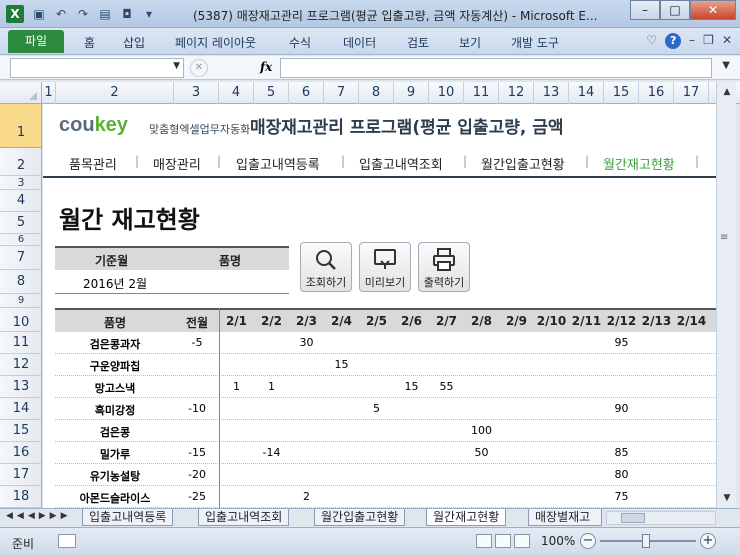 This screenshot has height=555, width=740. What do you see at coordinates (197, 452) in the screenshot?
I see `cell-prev-month: -15` at bounding box center [197, 452].